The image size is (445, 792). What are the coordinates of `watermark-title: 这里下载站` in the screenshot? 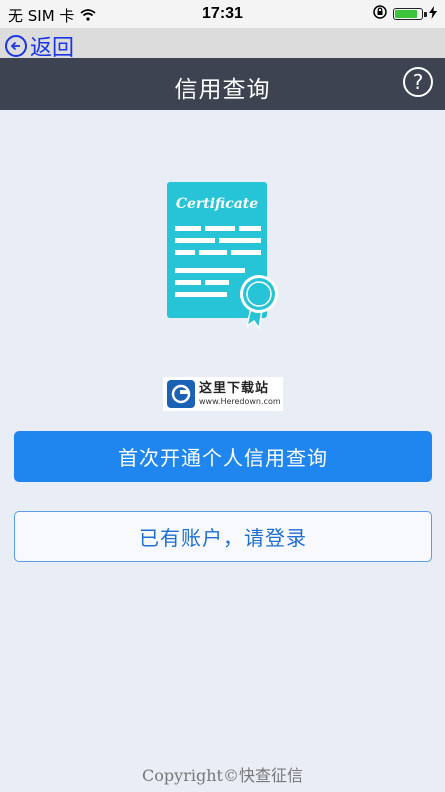 It's located at (234, 388).